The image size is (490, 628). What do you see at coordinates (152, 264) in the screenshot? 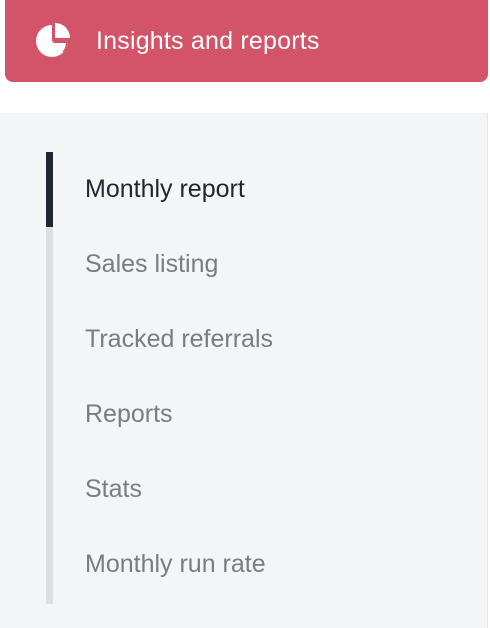
I see `nav-item-label: Sales listing` at bounding box center [152, 264].